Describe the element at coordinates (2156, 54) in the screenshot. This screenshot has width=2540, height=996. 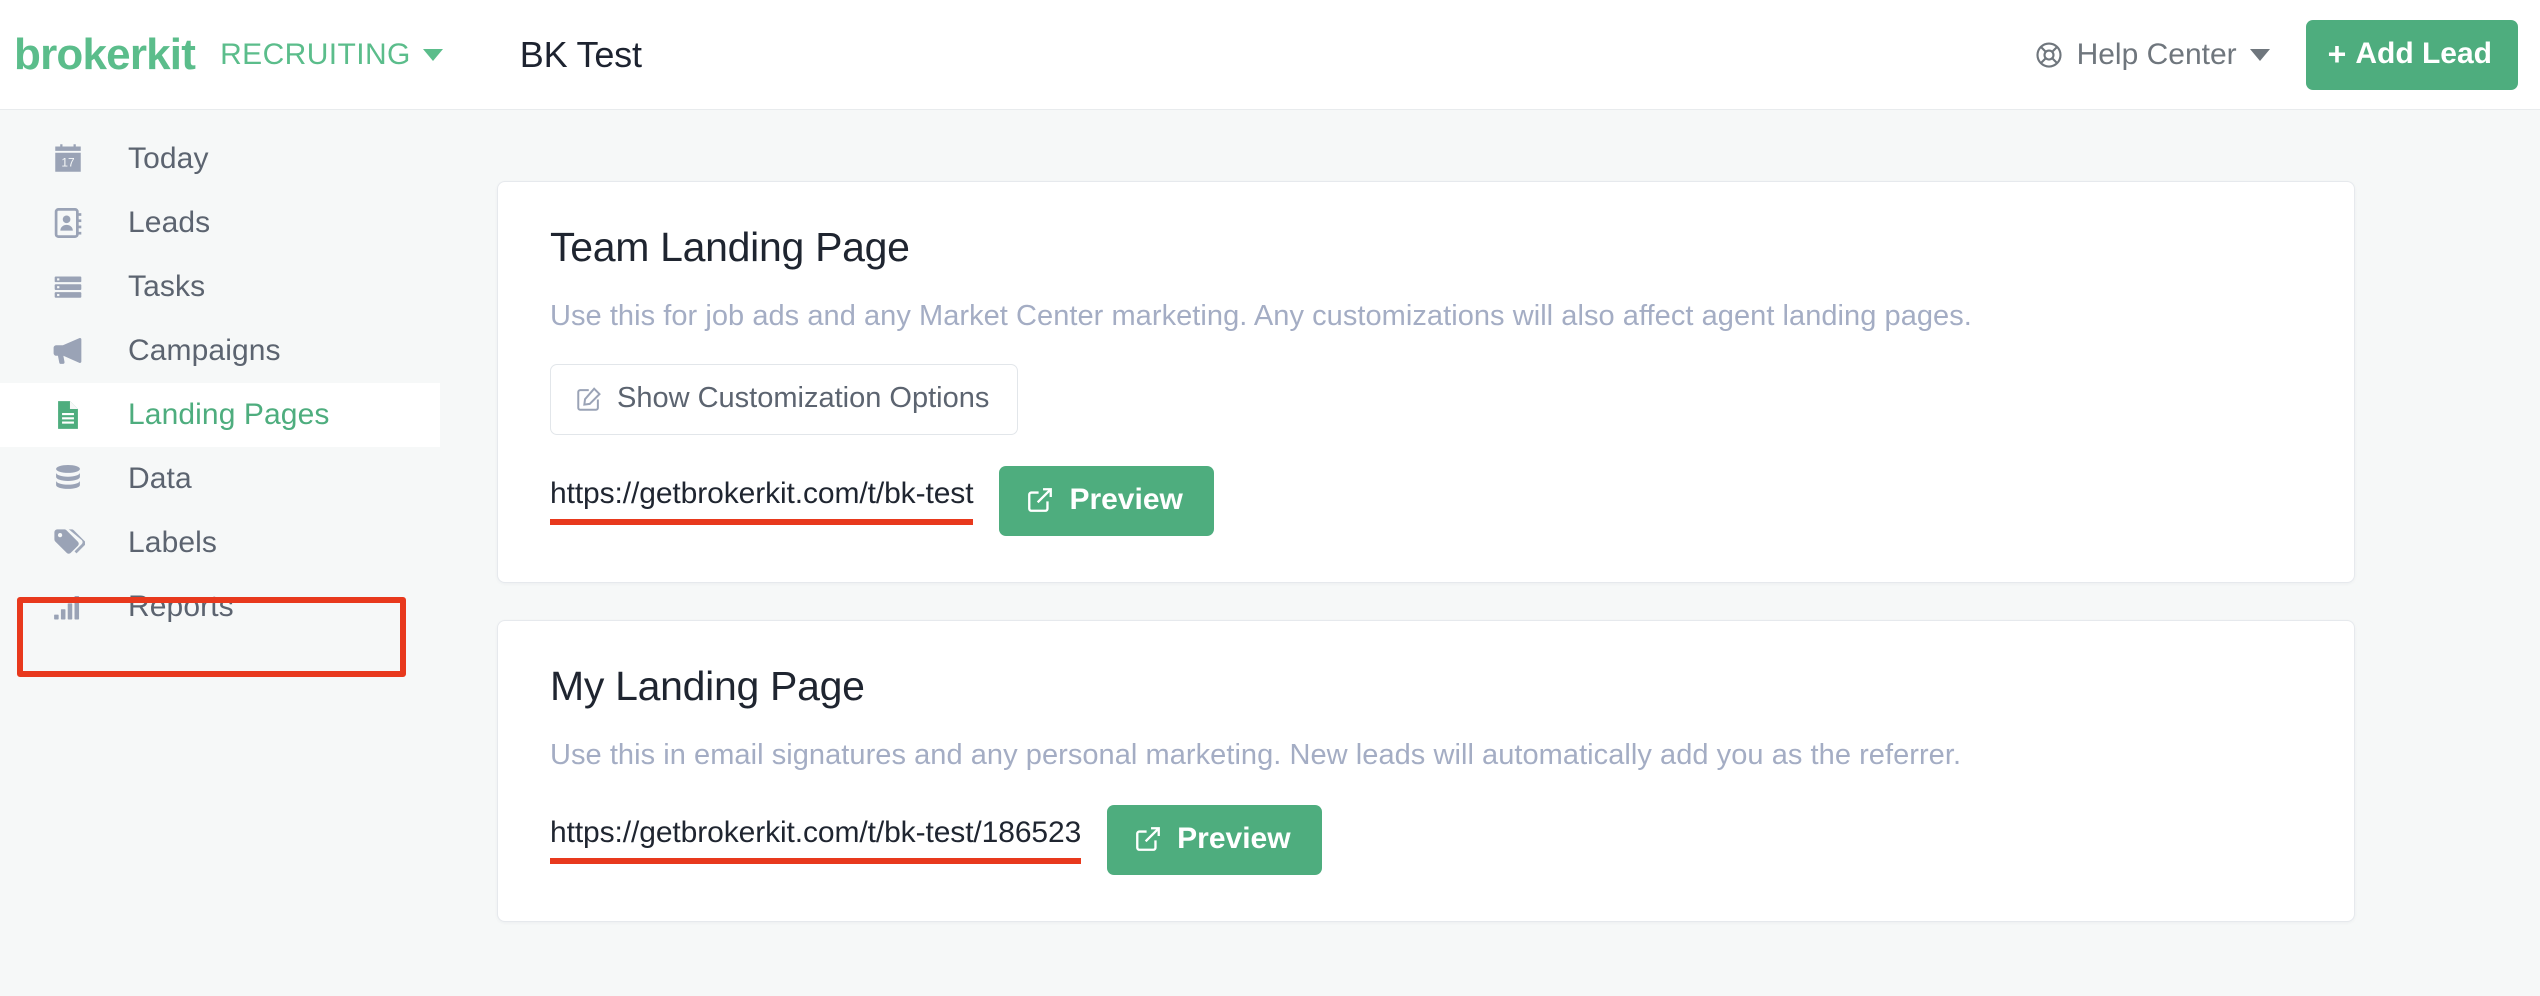
I see `help-center-label: Help Center` at that location.